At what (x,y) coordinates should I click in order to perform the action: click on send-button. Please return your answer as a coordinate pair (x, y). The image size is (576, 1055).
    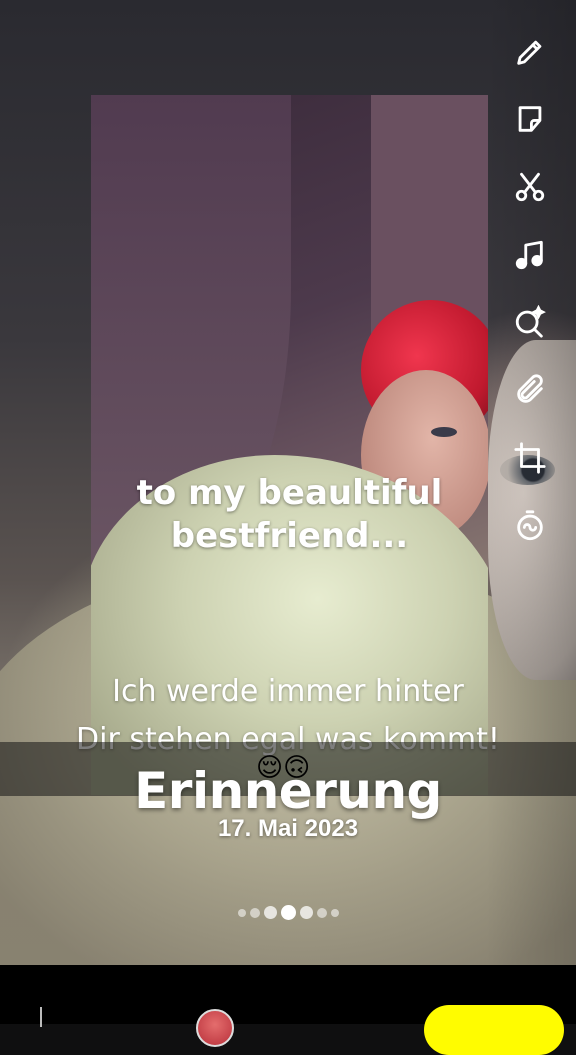
    Looking at the image, I should click on (494, 1030).